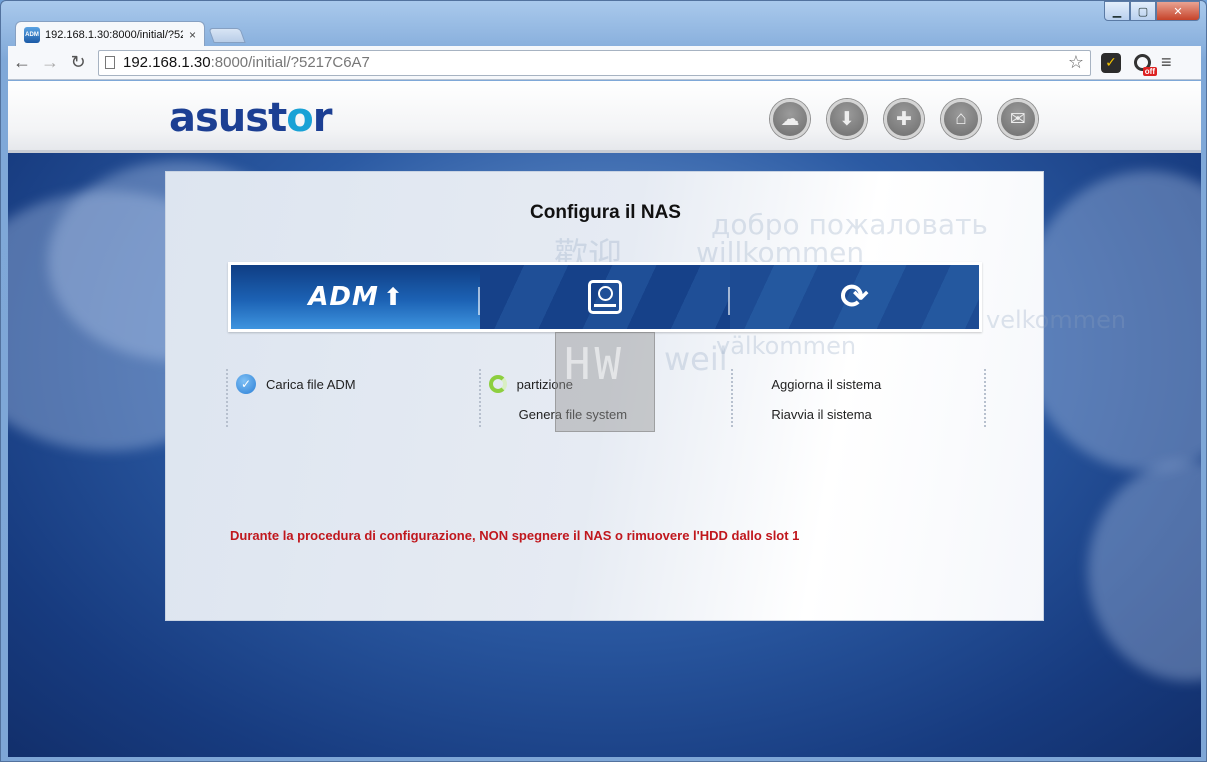  I want to click on minimize-button: ▁, so click(1117, 11).